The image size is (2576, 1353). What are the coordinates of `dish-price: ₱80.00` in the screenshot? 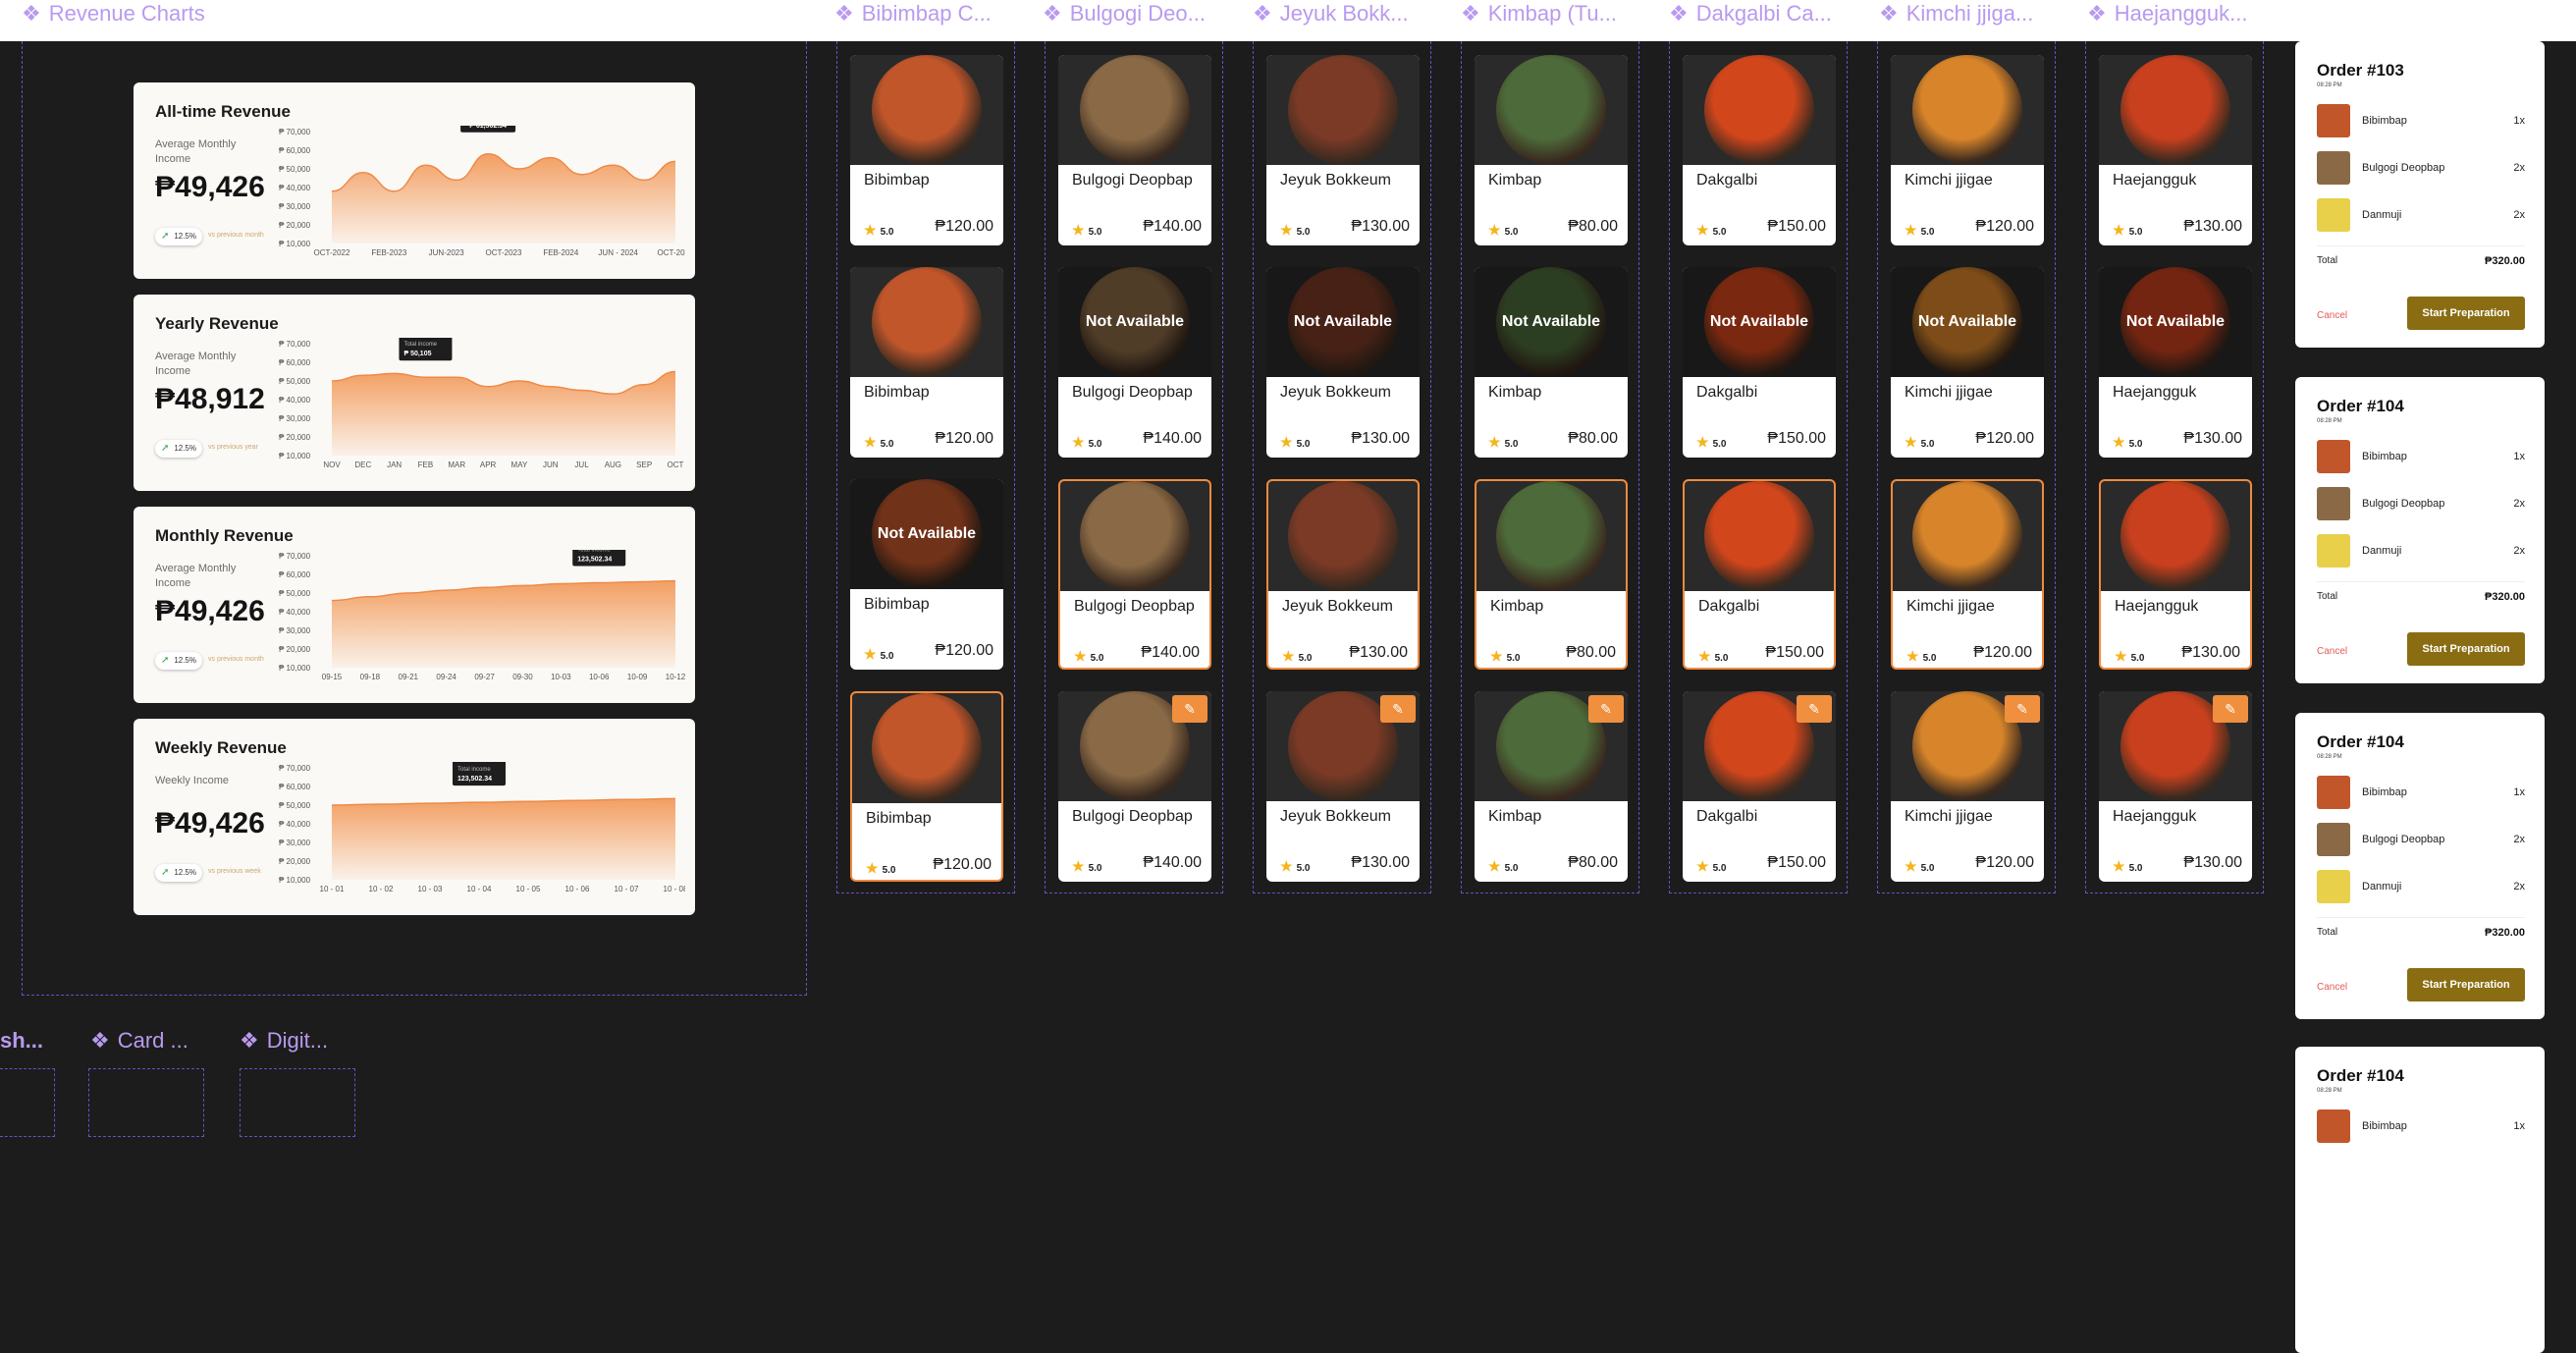 It's located at (1593, 438).